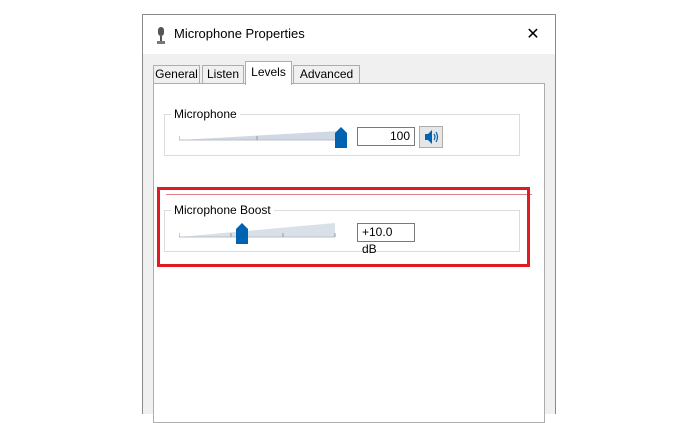 This screenshot has height=423, width=700. I want to click on tab-label: Advanced, so click(326, 74).